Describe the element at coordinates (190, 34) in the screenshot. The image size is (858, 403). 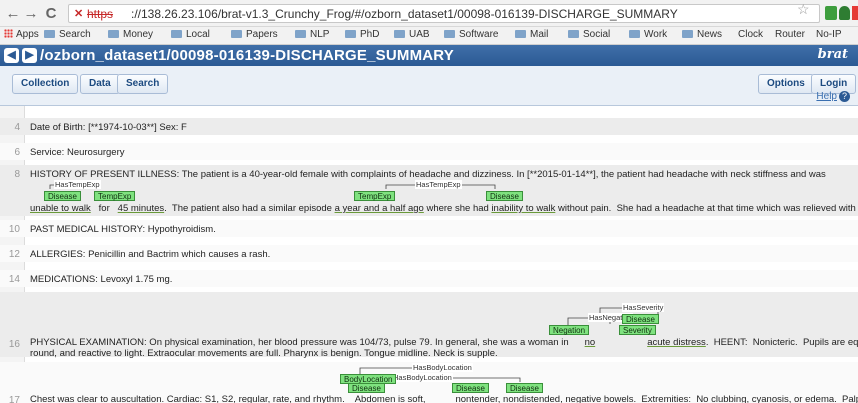
I see `bookmark-item: Local` at that location.